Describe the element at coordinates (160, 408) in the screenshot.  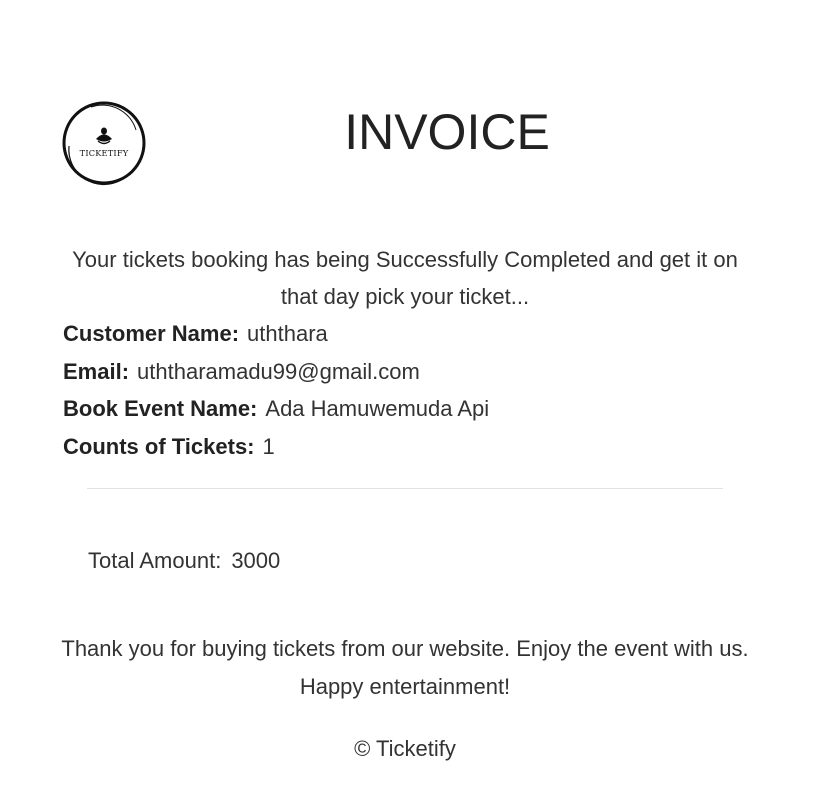
I see `event-name-label: Book Event Name:` at that location.